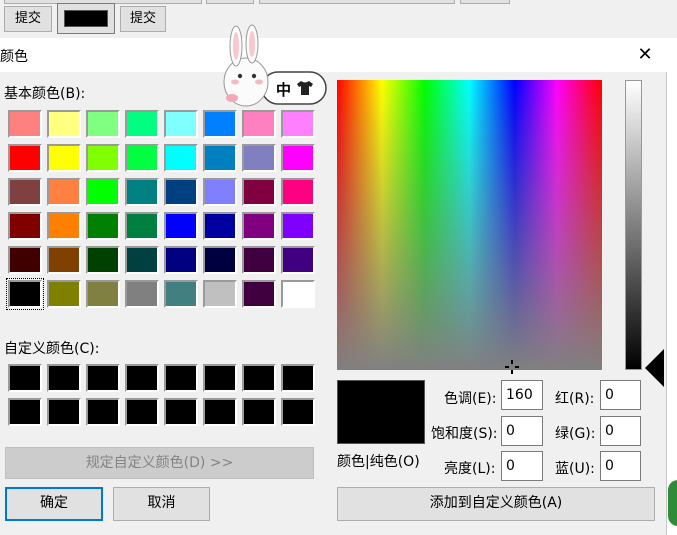  I want to click on ime-mode-label: 中, so click(283, 89).